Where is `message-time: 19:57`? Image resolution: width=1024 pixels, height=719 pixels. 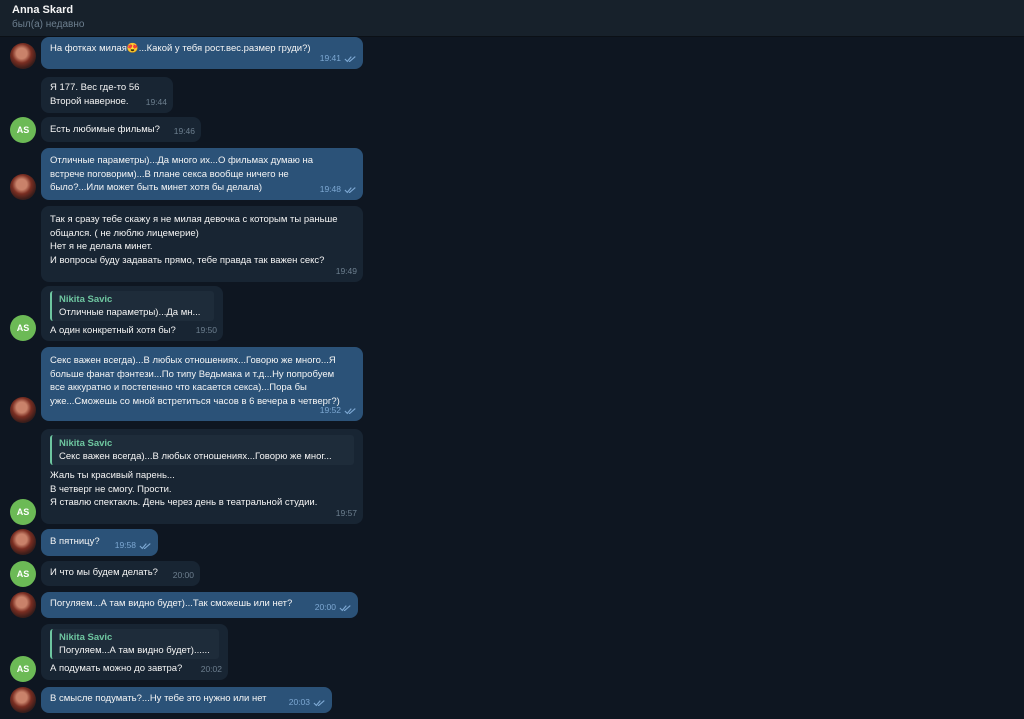
message-time: 19:57 is located at coordinates (346, 513).